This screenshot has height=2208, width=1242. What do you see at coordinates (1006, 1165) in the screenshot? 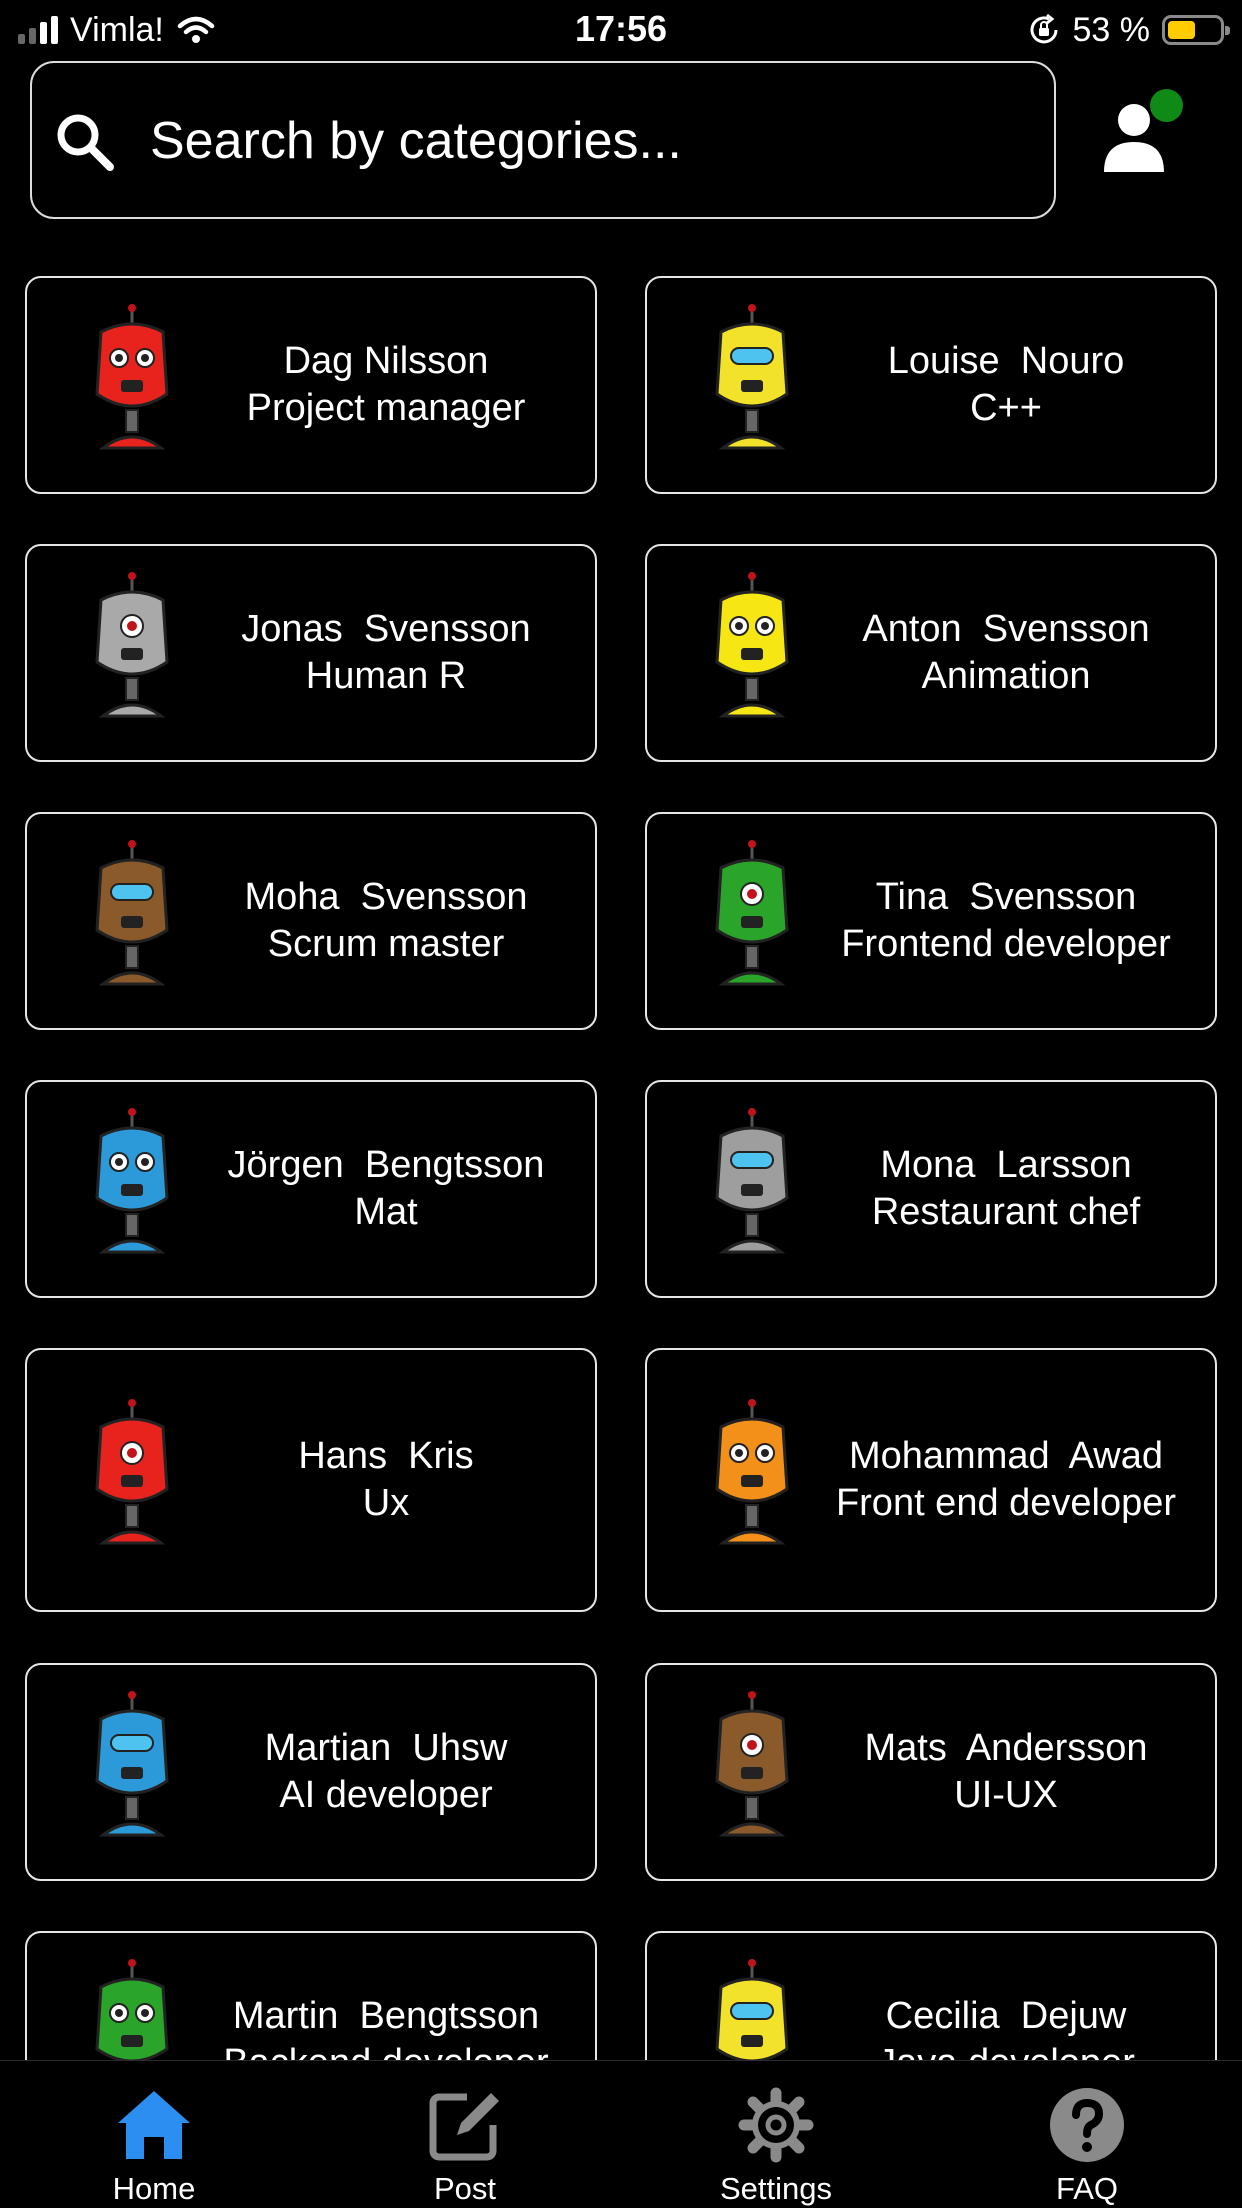
I see `person-name: Mona Larsson` at bounding box center [1006, 1165].